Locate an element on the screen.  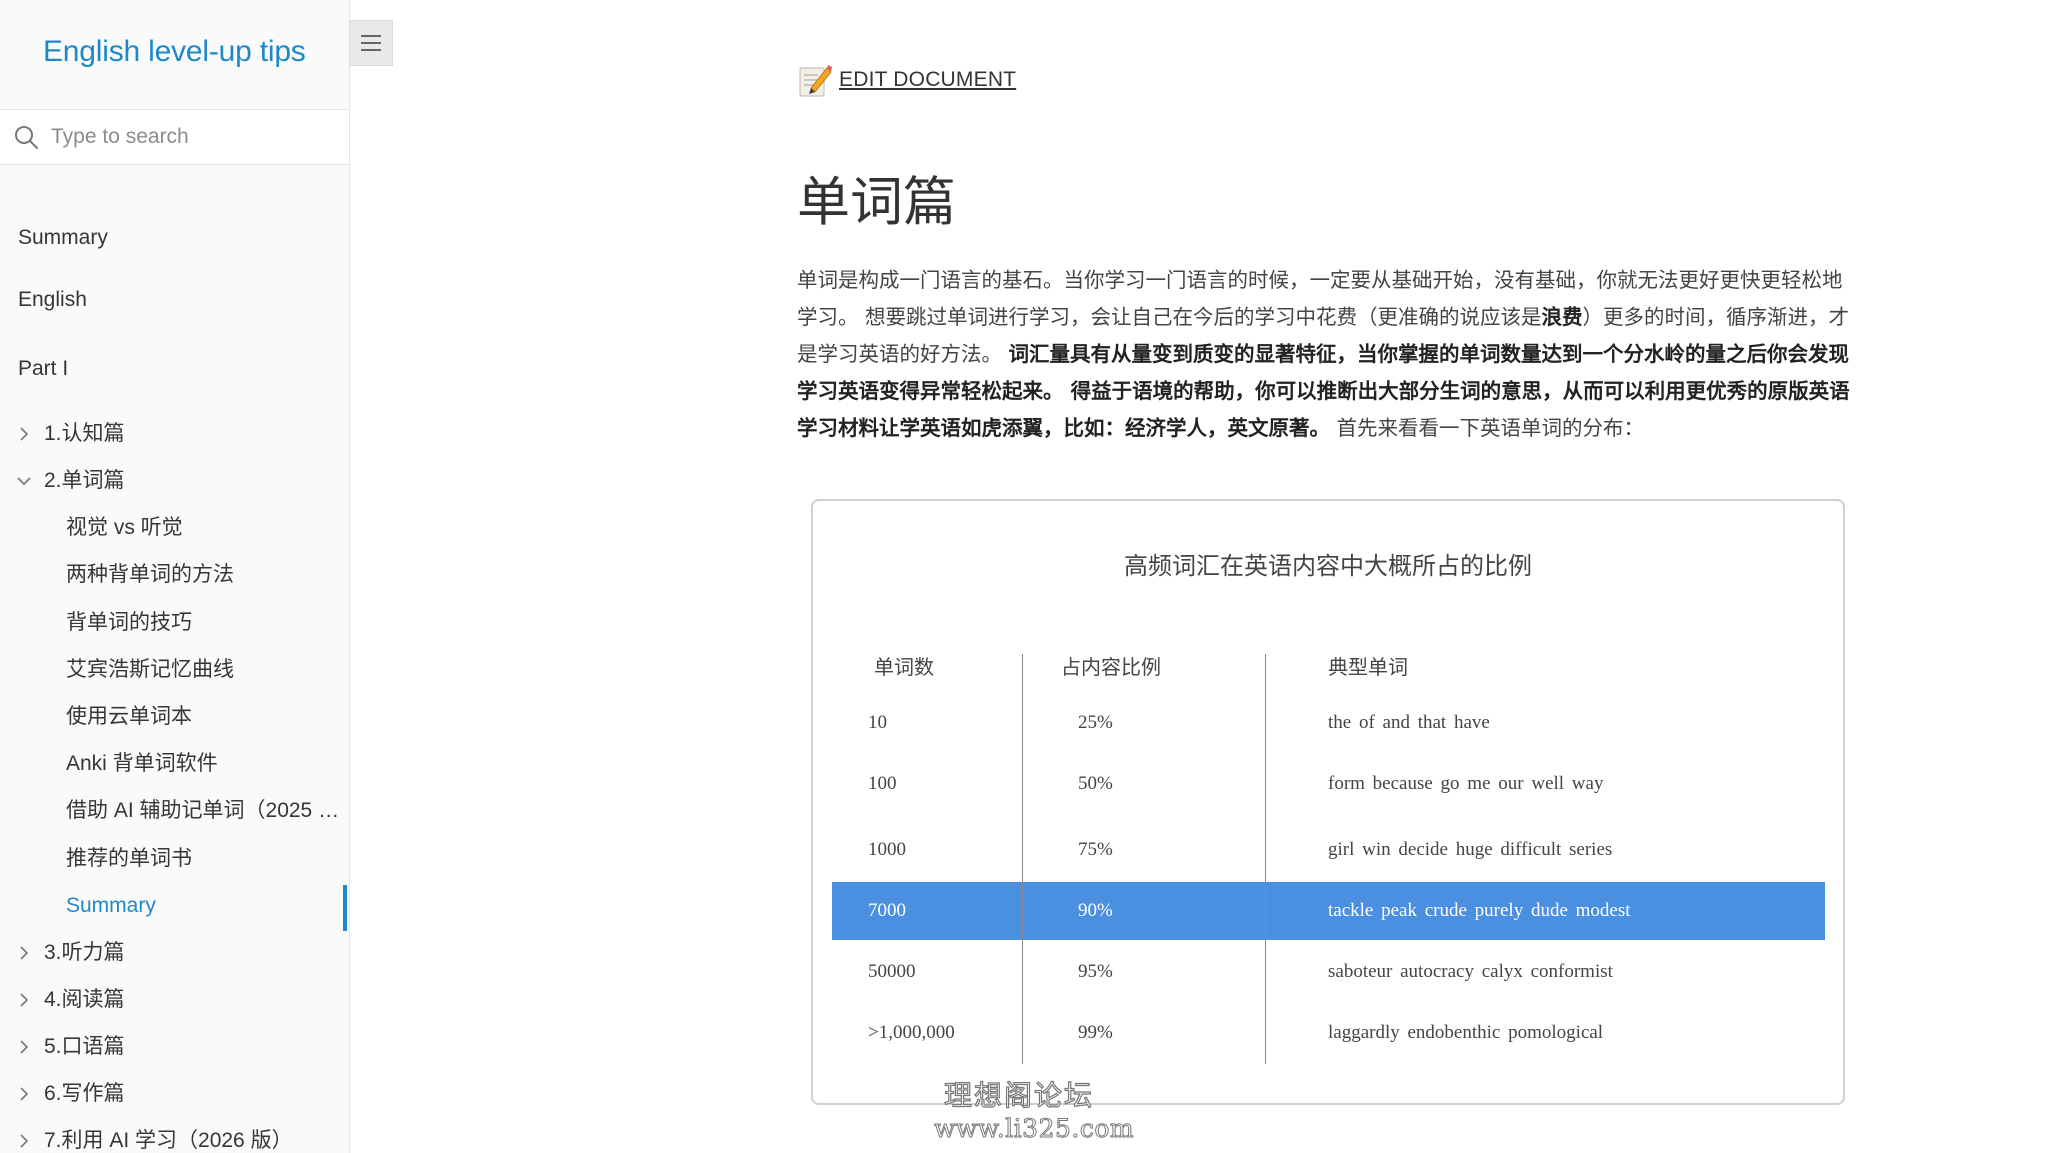
sub-item-ebbinghaus: 艾宾浩斯记忆曲线 is located at coordinates (206, 670).